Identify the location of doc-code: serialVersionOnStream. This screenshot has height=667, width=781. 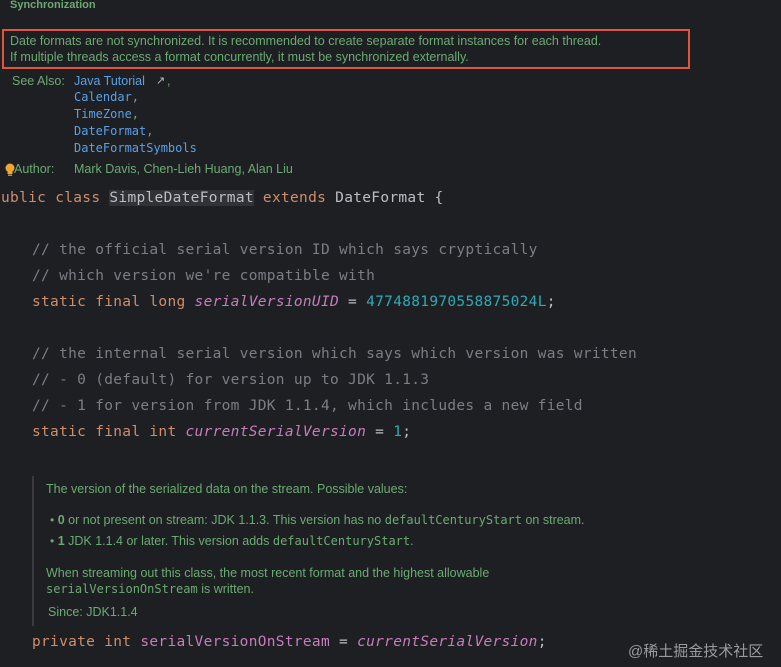
(122, 589).